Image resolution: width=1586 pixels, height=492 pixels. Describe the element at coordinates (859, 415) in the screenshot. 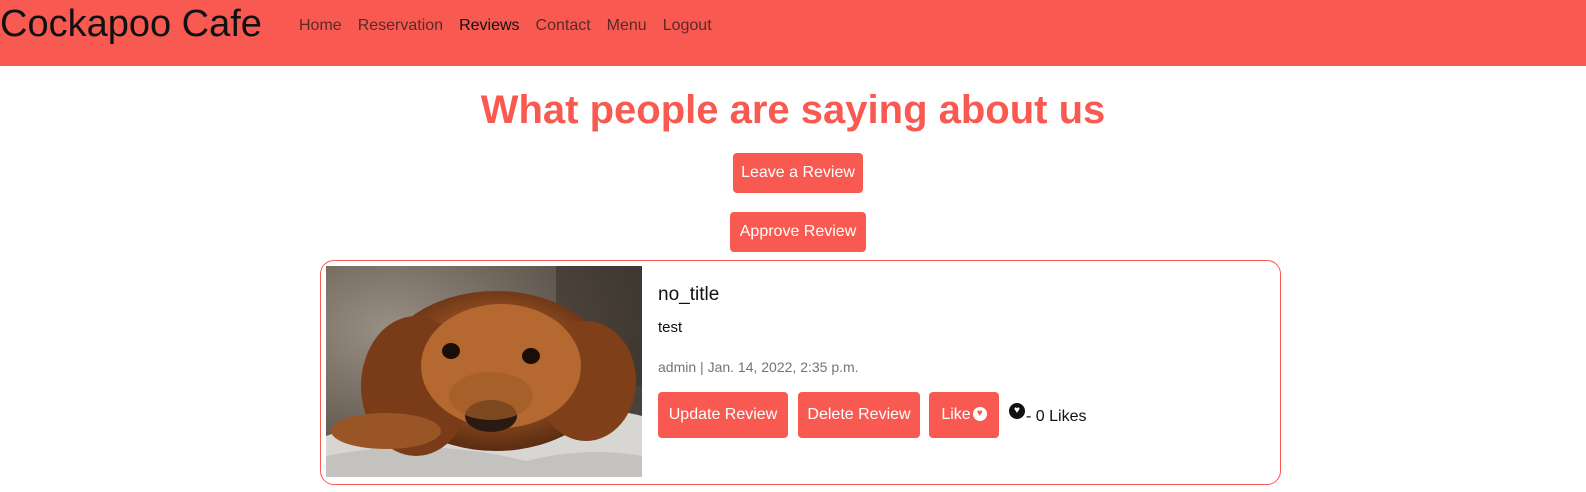

I see `delete-review-button: Delete Review` at that location.